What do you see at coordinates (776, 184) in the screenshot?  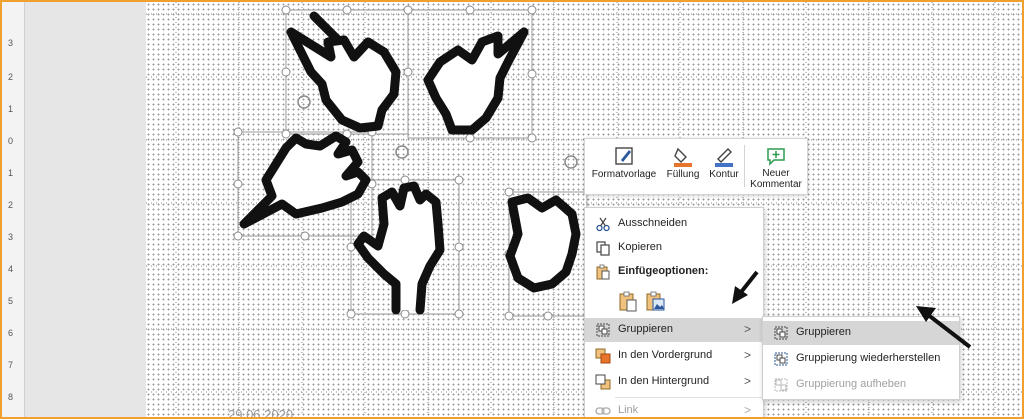 I see `comment-label-line2: Kommentar` at bounding box center [776, 184].